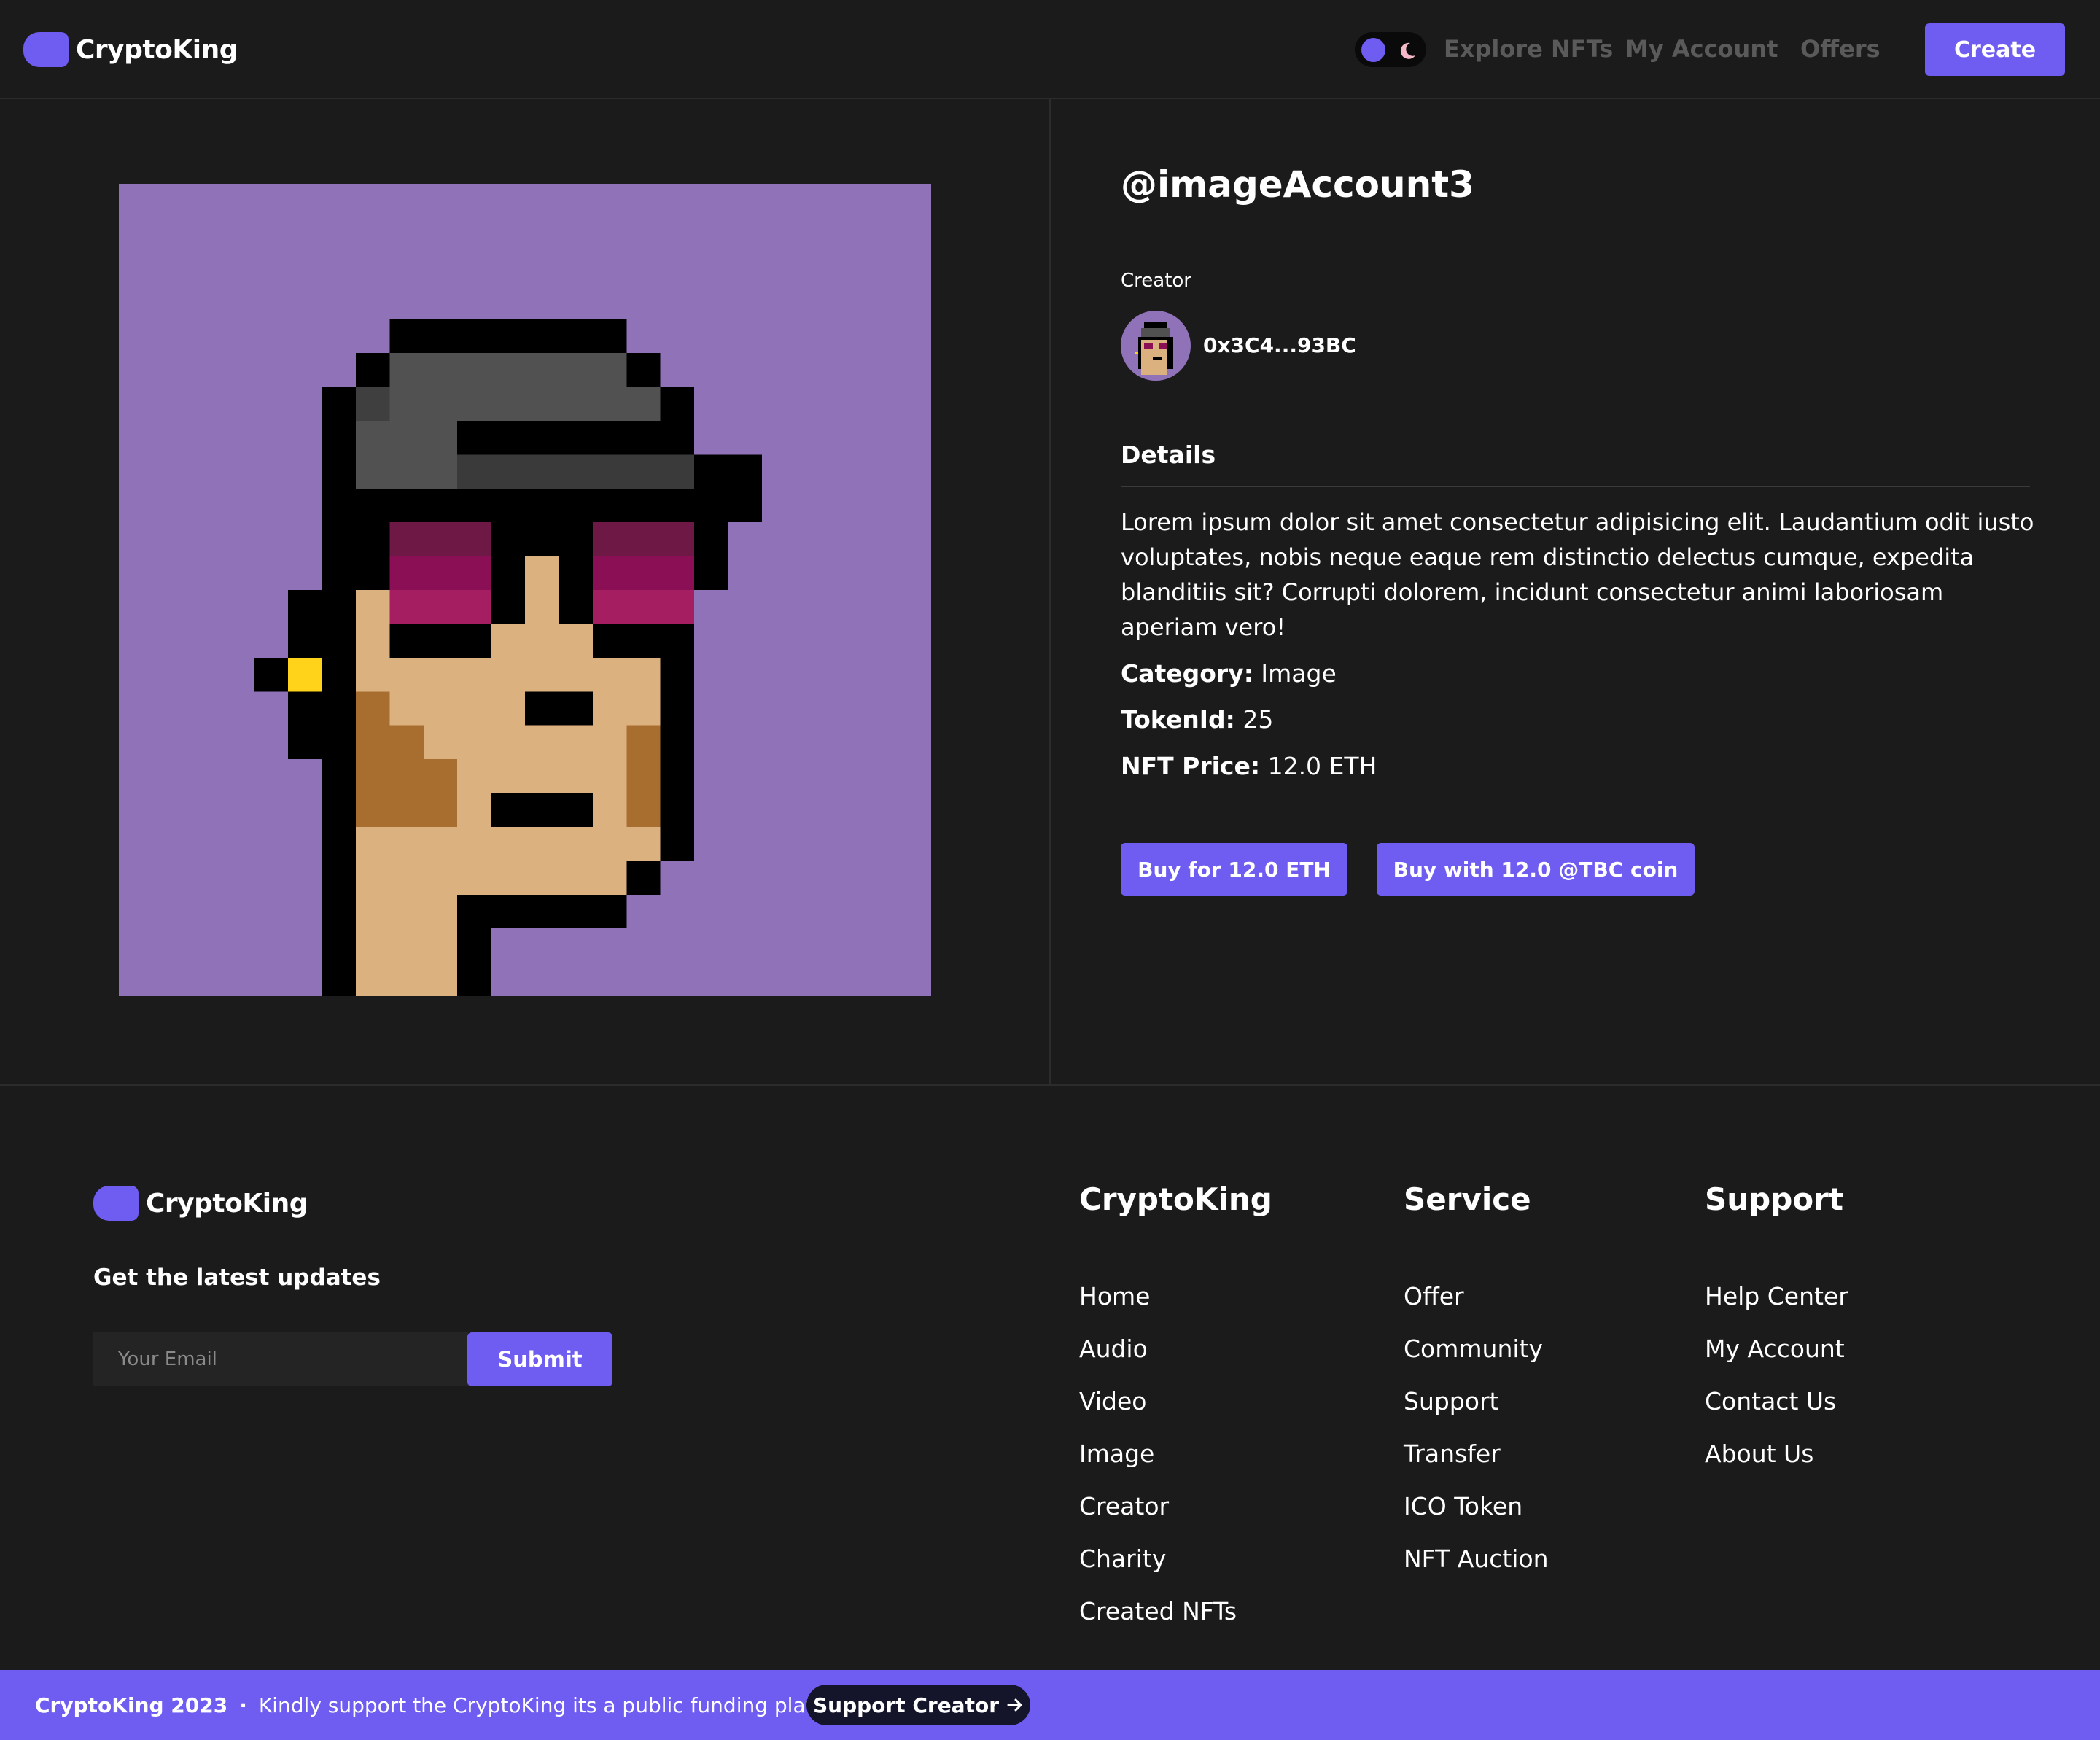  I want to click on footer-link-audio: Audio, so click(1113, 1349).